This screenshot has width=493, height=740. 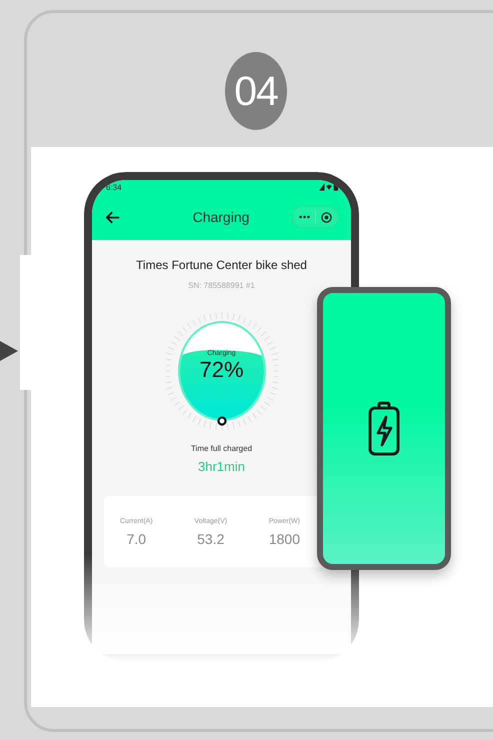 I want to click on station-name: Times Fortune Center bike shed, so click(x=221, y=265).